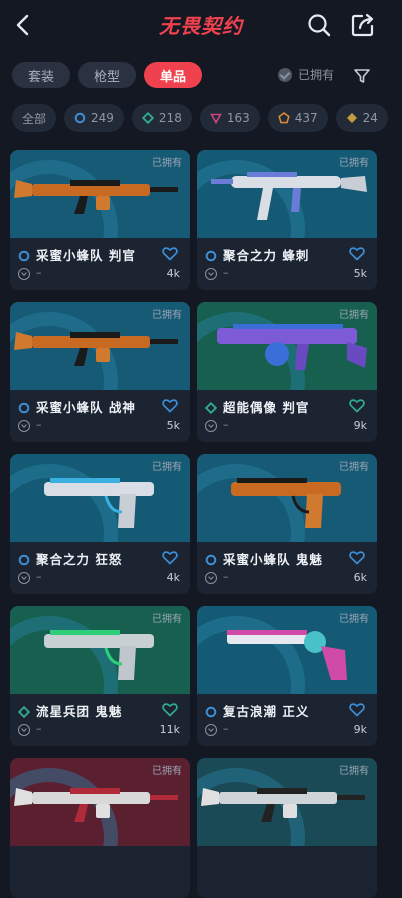  I want to click on favorite-count: 6k, so click(360, 577).